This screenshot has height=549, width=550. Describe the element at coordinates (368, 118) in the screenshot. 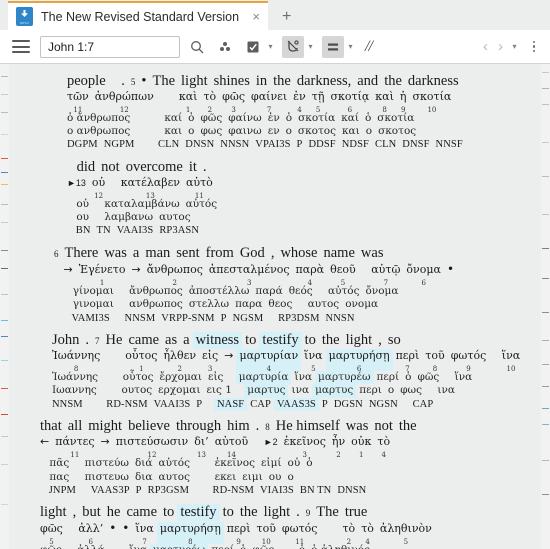

I see `interlinear-cell: ὁ` at that location.